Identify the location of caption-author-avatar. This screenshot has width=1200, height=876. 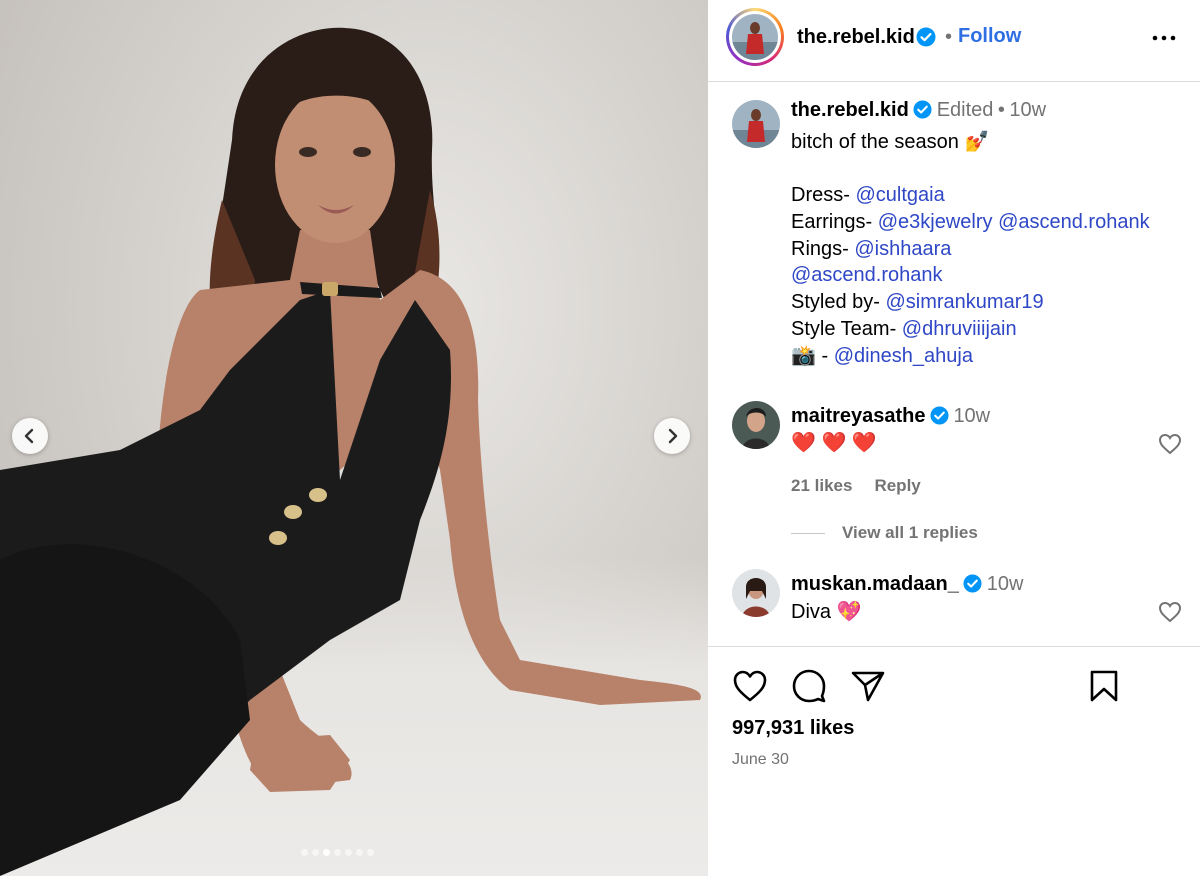
(756, 124).